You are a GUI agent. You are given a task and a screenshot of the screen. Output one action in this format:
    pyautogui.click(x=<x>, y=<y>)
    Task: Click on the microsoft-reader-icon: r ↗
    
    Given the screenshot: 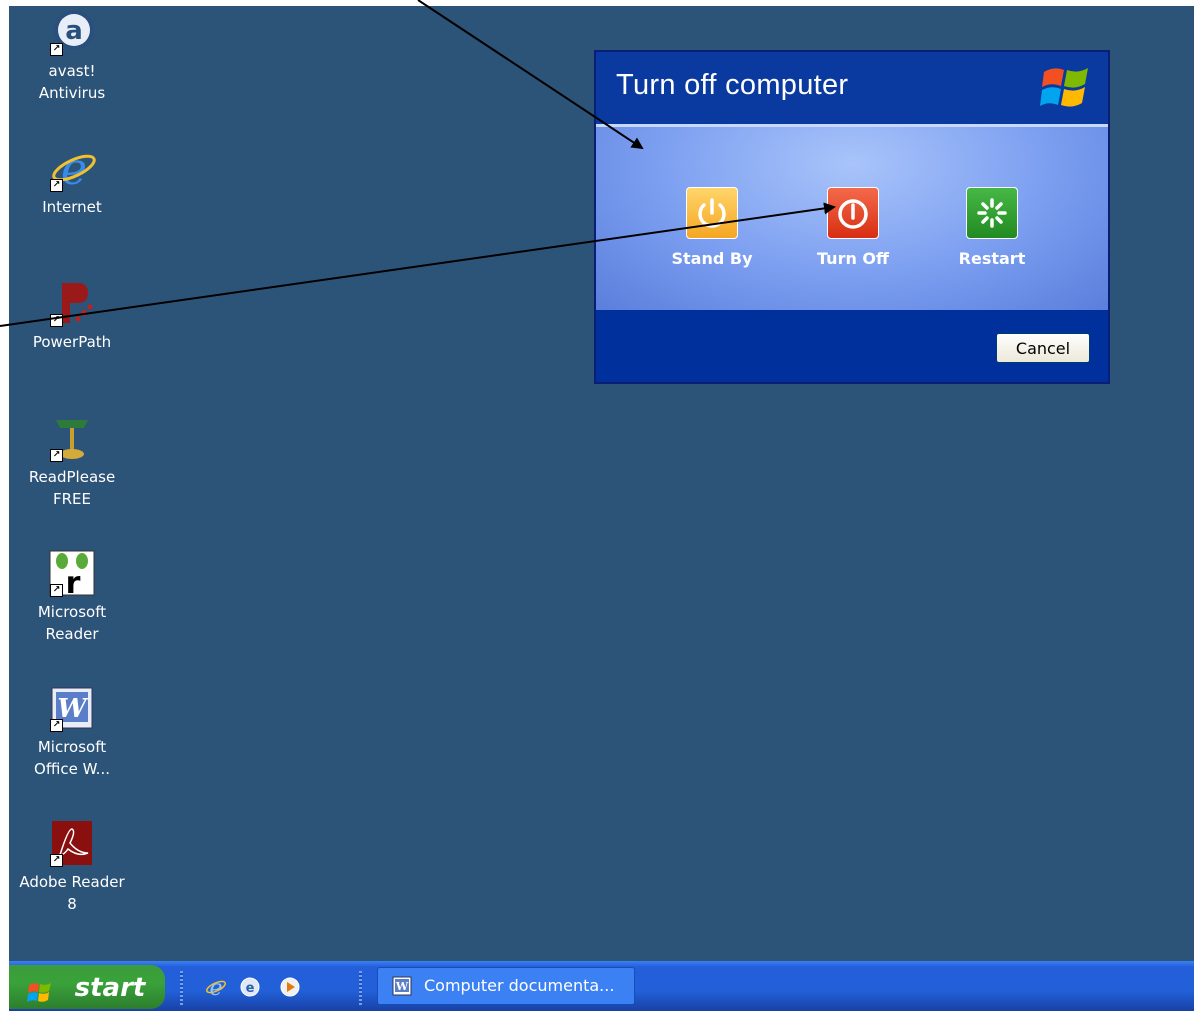 What is the action you would take?
    pyautogui.click(x=72, y=575)
    